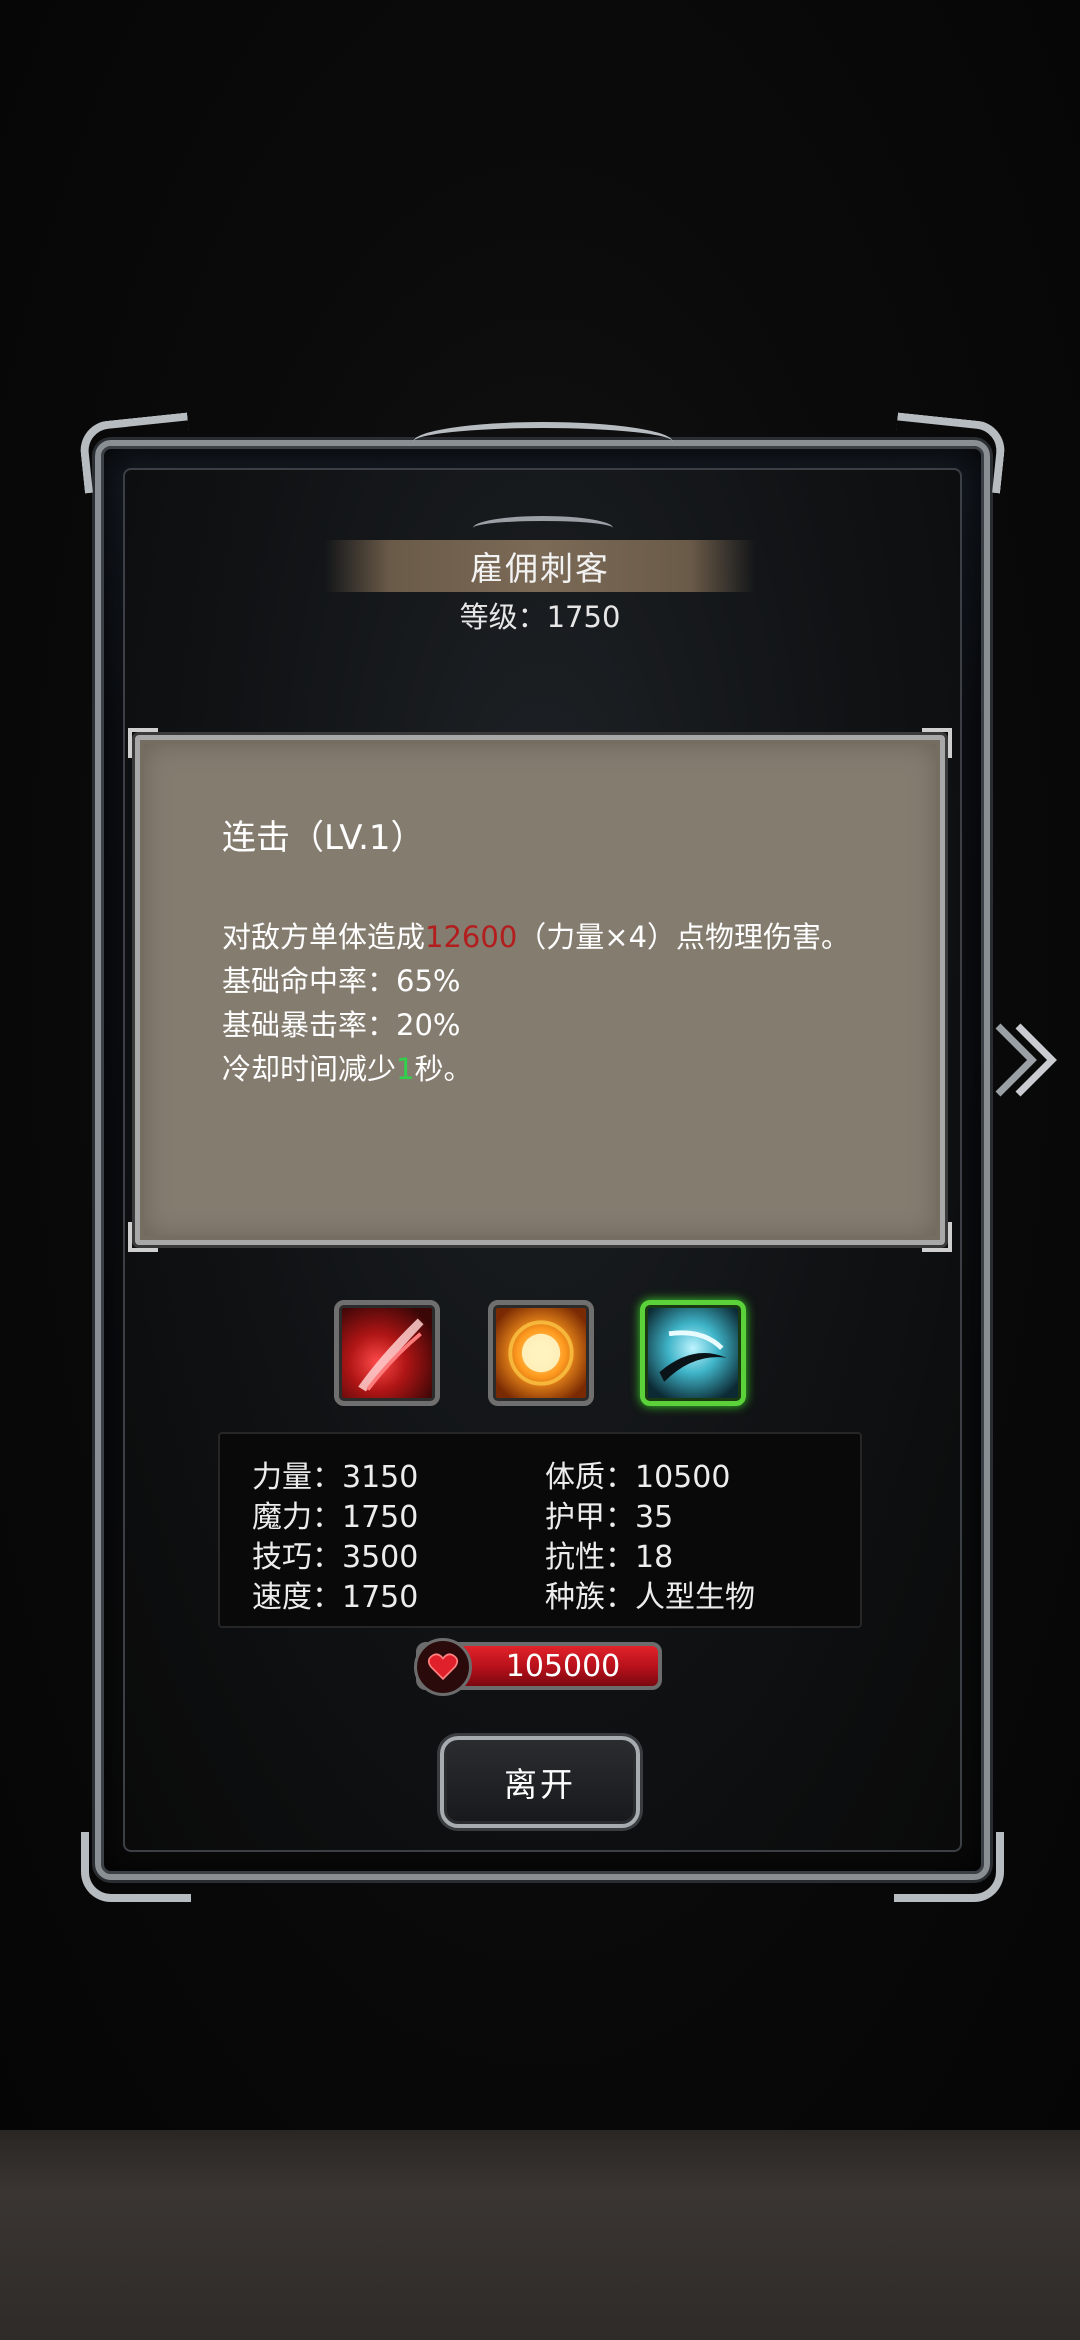  Describe the element at coordinates (949, 453) in the screenshot. I see `frame-ornament-top-right` at that location.